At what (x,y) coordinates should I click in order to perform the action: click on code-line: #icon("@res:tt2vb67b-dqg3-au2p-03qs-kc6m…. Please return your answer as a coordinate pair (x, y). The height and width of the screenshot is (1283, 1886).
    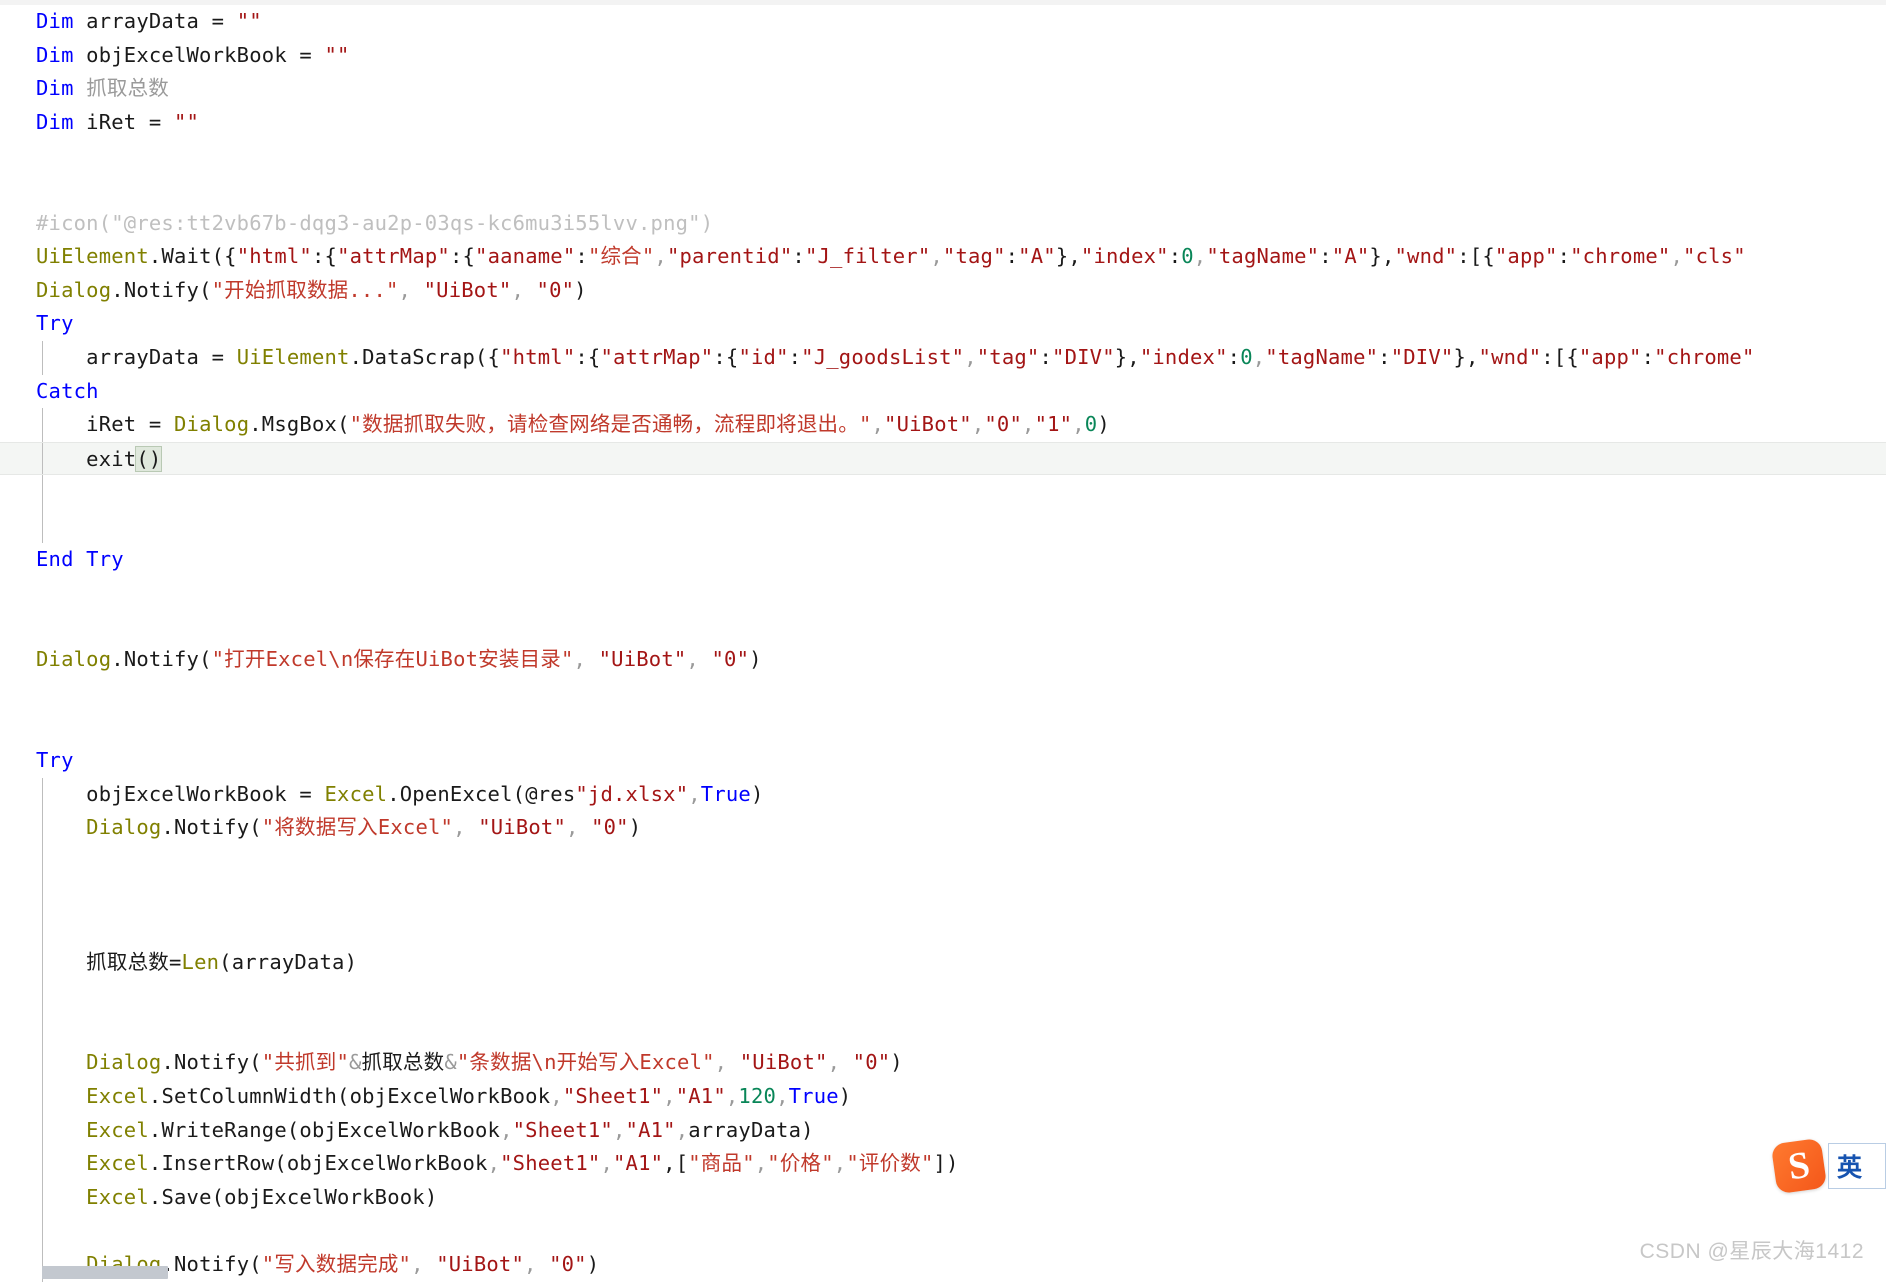
    Looking at the image, I should click on (943, 224).